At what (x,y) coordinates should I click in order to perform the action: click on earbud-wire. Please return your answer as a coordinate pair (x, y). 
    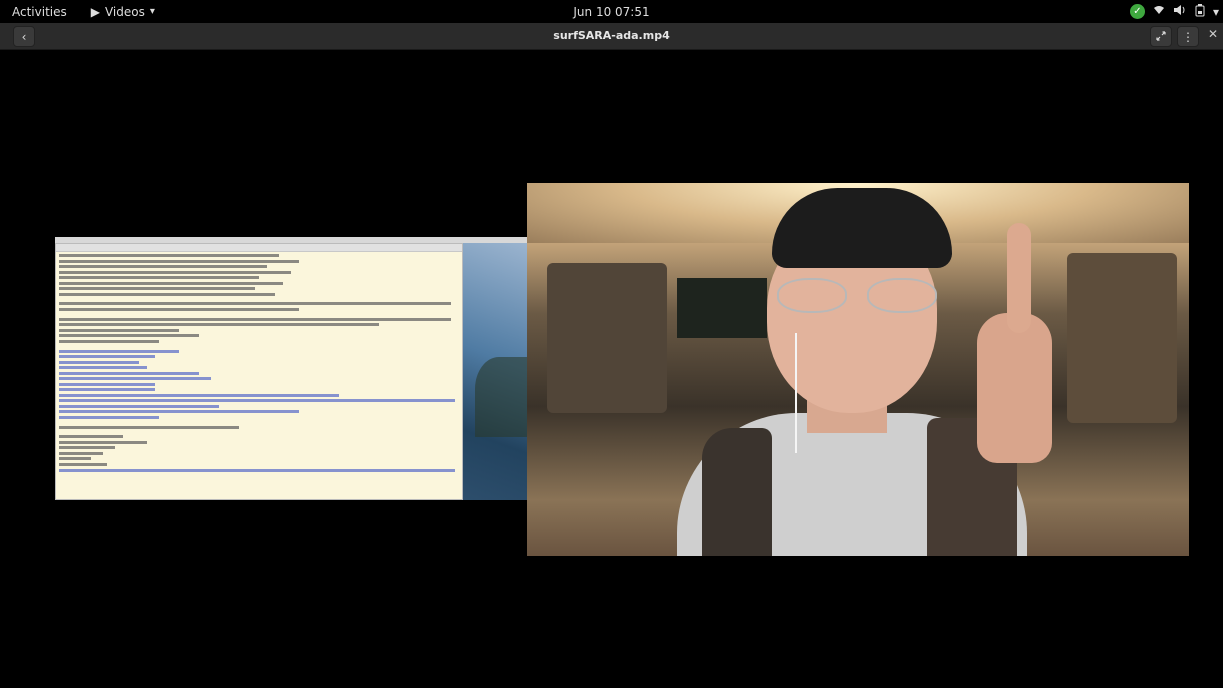
    Looking at the image, I should click on (796, 393).